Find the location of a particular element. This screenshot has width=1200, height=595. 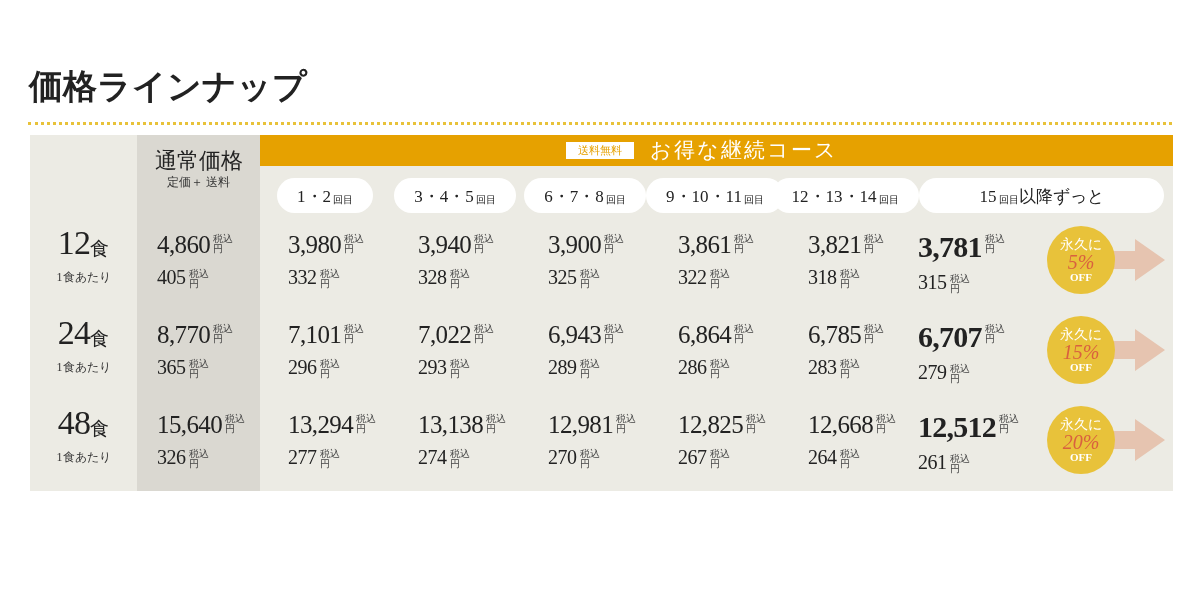

price-amount: 6,707 is located at coordinates (950, 337).